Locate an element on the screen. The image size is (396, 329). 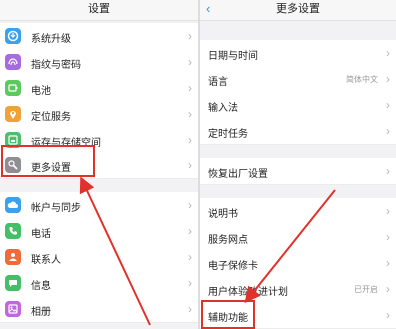
arrow-to-accessibility is located at coordinates (290, 246).